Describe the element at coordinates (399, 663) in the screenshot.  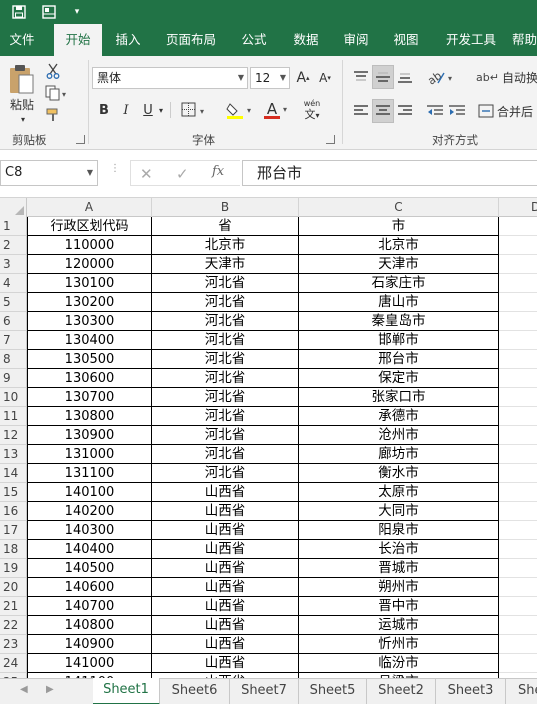
I see `cell-c: 临汾市` at that location.